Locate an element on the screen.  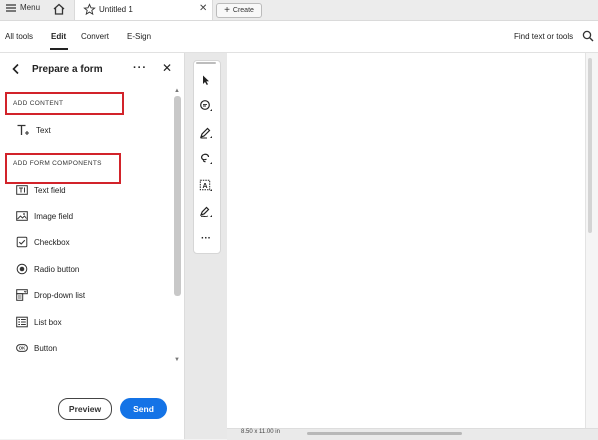
canvas-scroll-thumb is located at coordinates (590, 145).